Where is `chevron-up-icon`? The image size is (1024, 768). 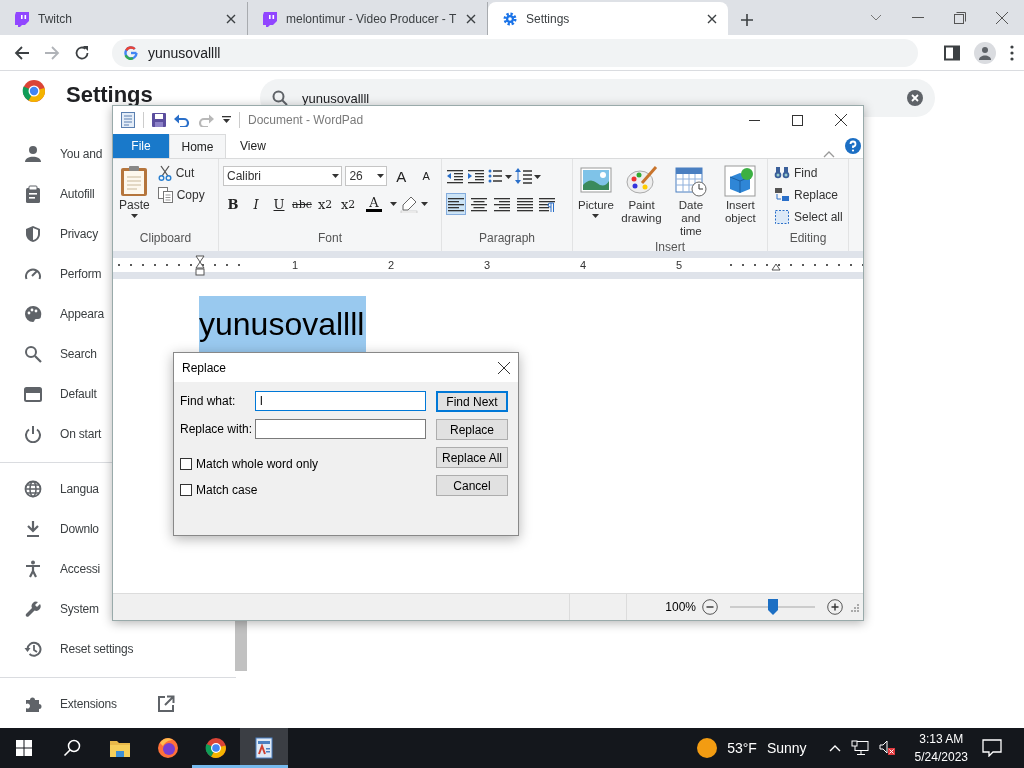 chevron-up-icon is located at coordinates (834, 748).